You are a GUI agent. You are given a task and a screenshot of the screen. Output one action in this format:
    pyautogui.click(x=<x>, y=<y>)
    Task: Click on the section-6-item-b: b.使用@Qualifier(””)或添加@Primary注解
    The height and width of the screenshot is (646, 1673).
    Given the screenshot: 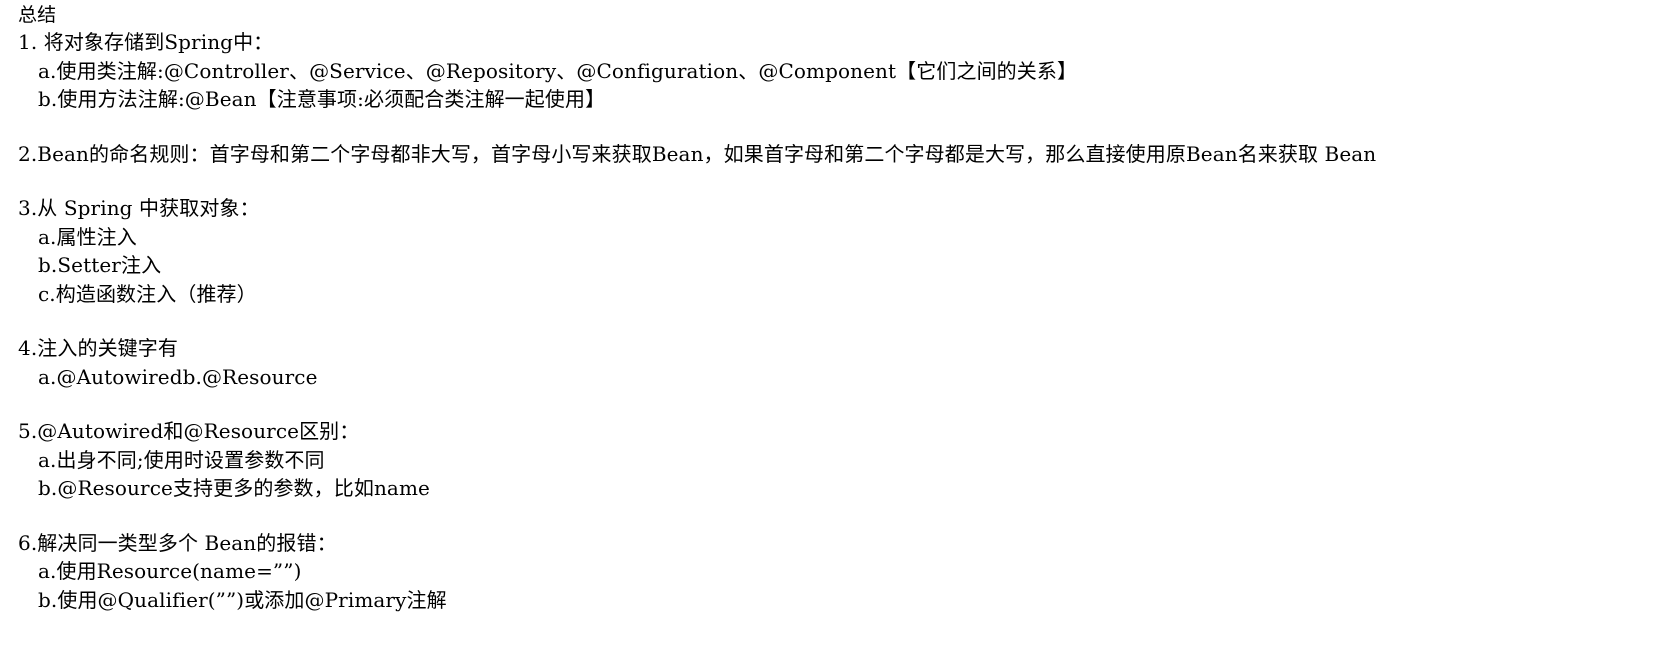 What is the action you would take?
    pyautogui.click(x=242, y=599)
    